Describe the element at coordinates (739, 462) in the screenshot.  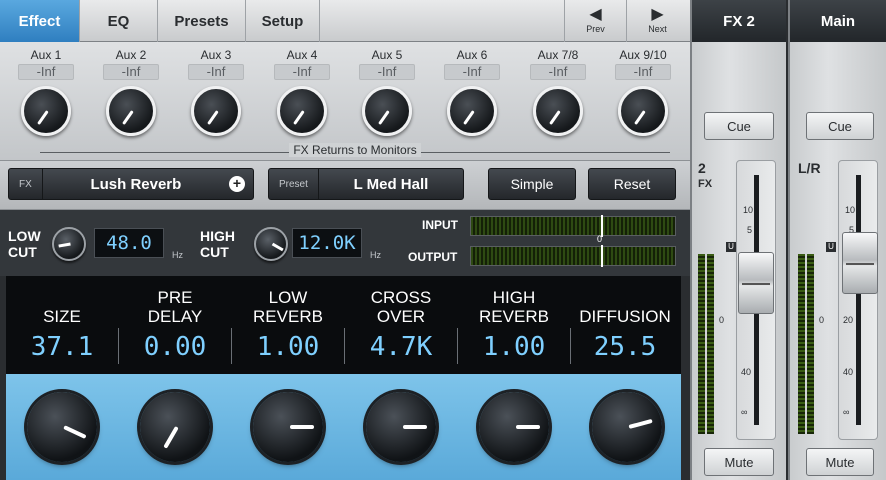
I see `fx2-mute-button: Mute` at that location.